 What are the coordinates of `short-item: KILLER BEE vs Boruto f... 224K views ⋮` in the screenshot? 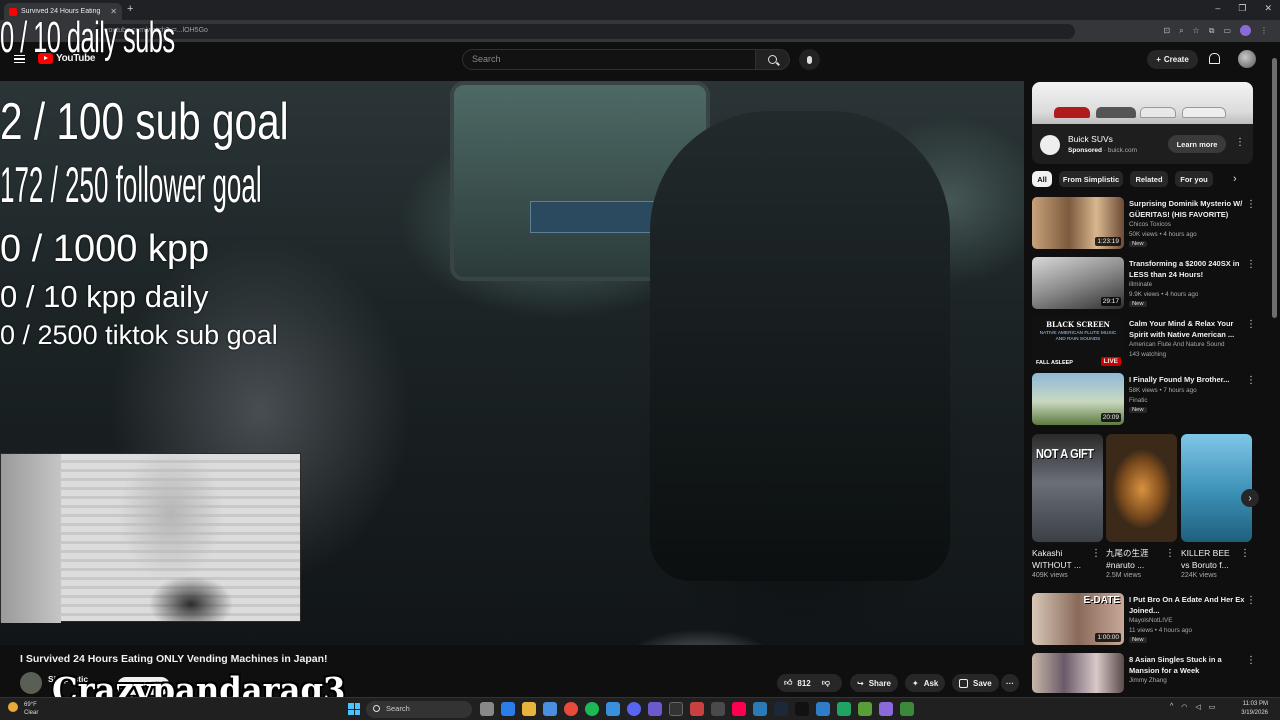 It's located at (1217, 506).